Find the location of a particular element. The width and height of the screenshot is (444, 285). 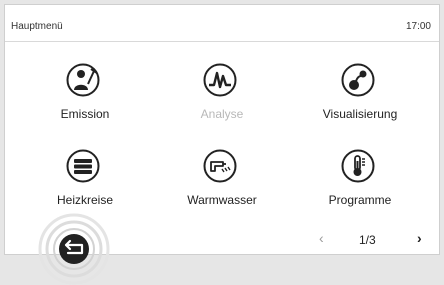

pagination: ‹ 1/3 › is located at coordinates (369, 241).